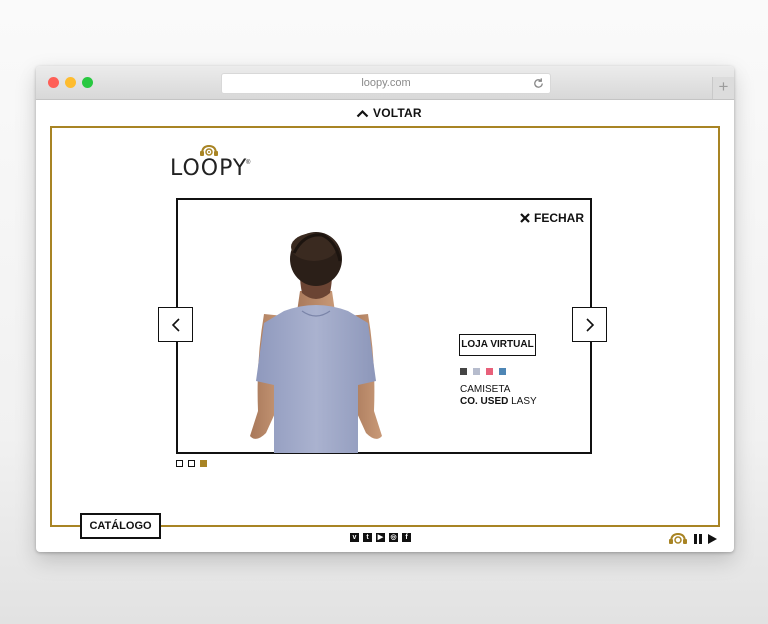 The width and height of the screenshot is (768, 624). Describe the element at coordinates (70, 82) in the screenshot. I see `minimize-window-button` at that location.